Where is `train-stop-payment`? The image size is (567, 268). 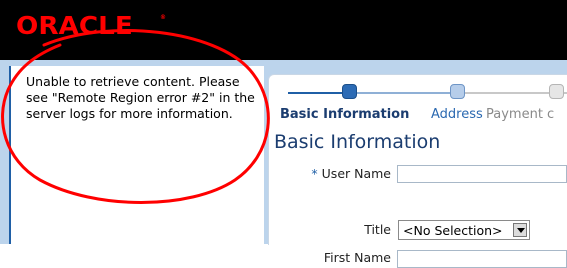 train-stop-payment is located at coordinates (556, 91).